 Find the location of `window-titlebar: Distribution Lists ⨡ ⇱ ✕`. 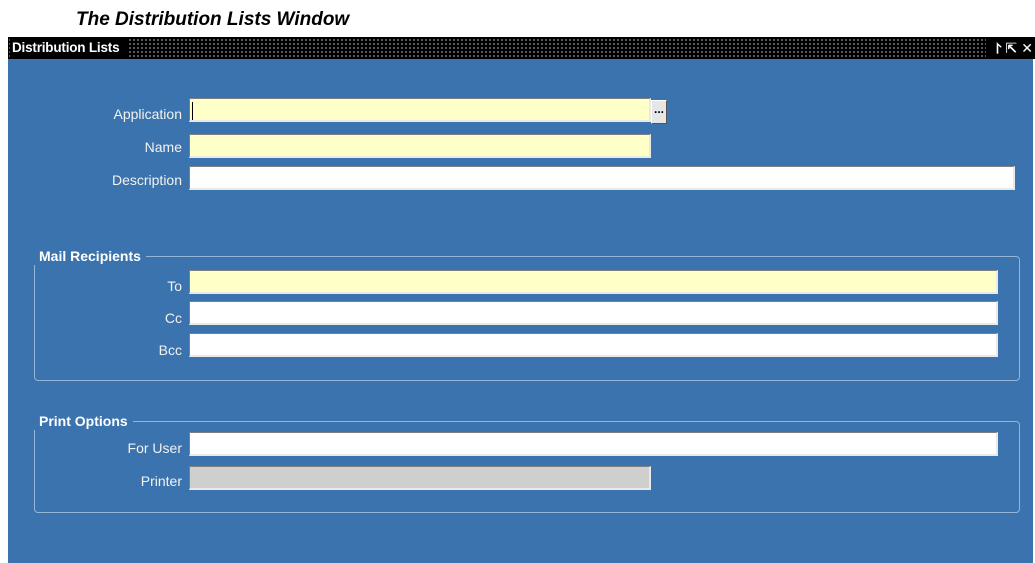

window-titlebar: Distribution Lists ⨡ ⇱ ✕ is located at coordinates (521, 48).